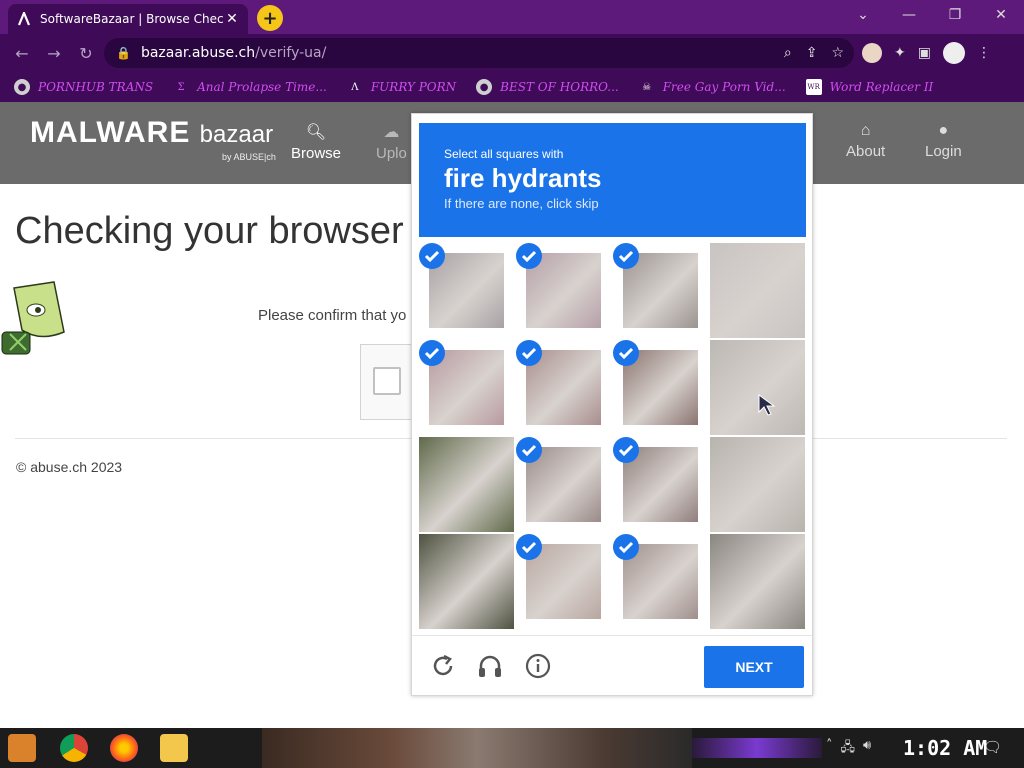 The height and width of the screenshot is (768, 1024). Describe the element at coordinates (992, 747) in the screenshot. I see `notifications-icon: 🗨` at that location.